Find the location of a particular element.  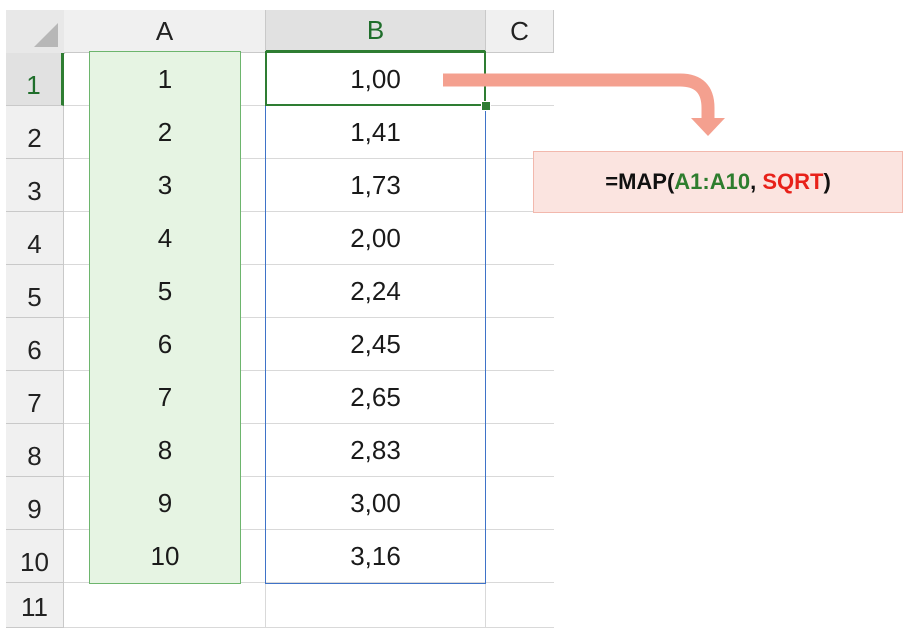

callout-arrow-icon is located at coordinates (584, 104).